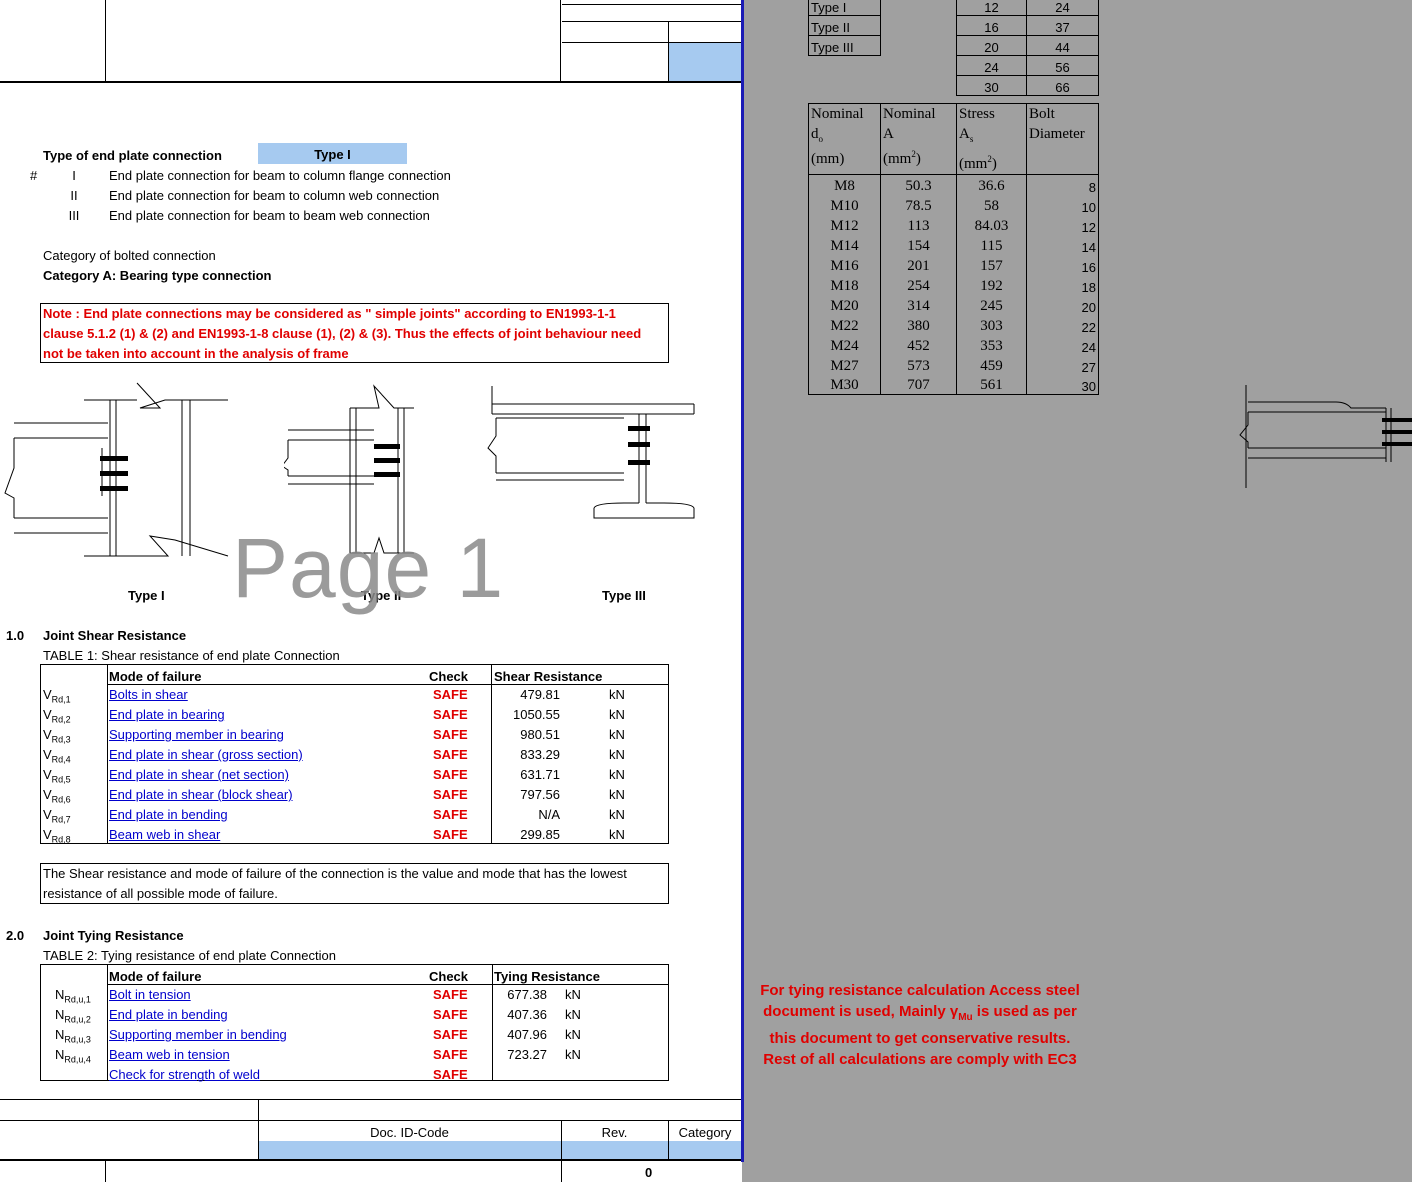 This screenshot has height=1182, width=1412. I want to click on diameter-dw-cell: 24, so click(1062, 8).